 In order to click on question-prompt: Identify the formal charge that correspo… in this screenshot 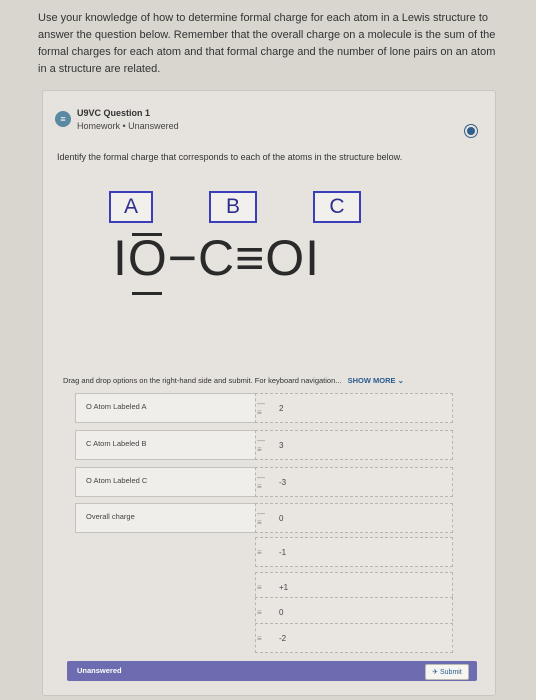, I will do `click(230, 157)`.